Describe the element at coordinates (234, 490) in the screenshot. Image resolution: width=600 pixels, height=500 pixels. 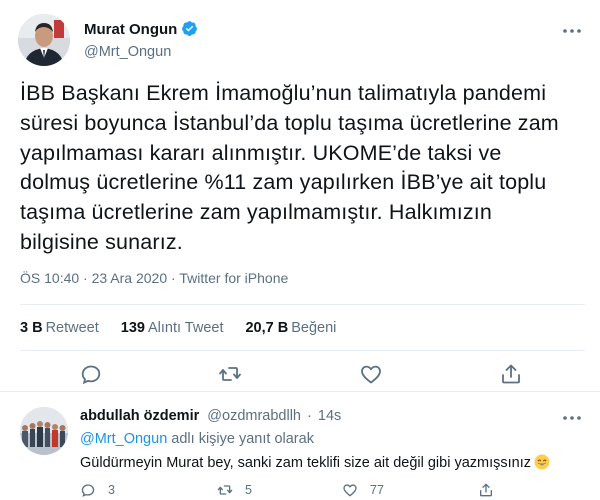
I see `reply-retweet-action: 5` at that location.